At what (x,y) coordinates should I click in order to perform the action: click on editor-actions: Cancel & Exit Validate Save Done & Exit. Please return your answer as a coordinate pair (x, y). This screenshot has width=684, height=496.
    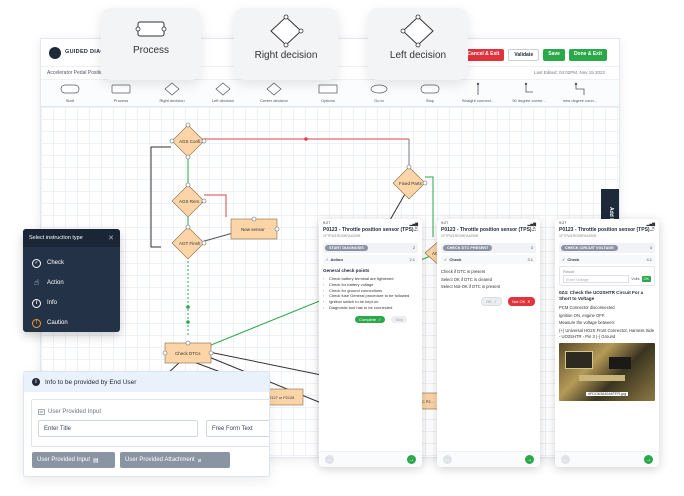
    Looking at the image, I should click on (534, 55).